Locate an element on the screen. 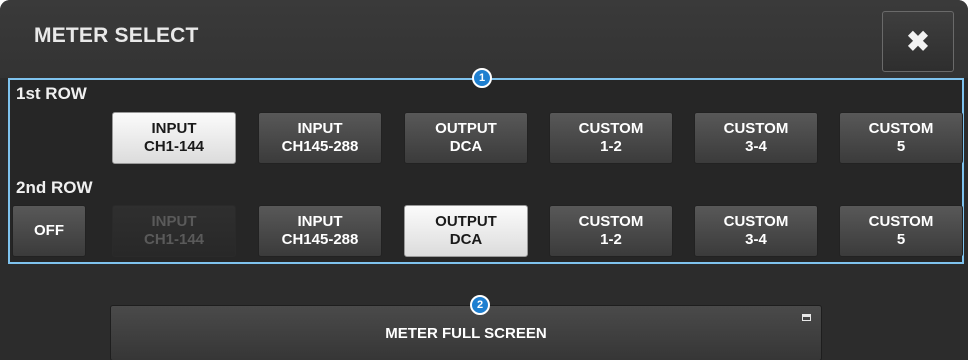 The image size is (968, 360). callout-badge-1: 1 is located at coordinates (482, 78).